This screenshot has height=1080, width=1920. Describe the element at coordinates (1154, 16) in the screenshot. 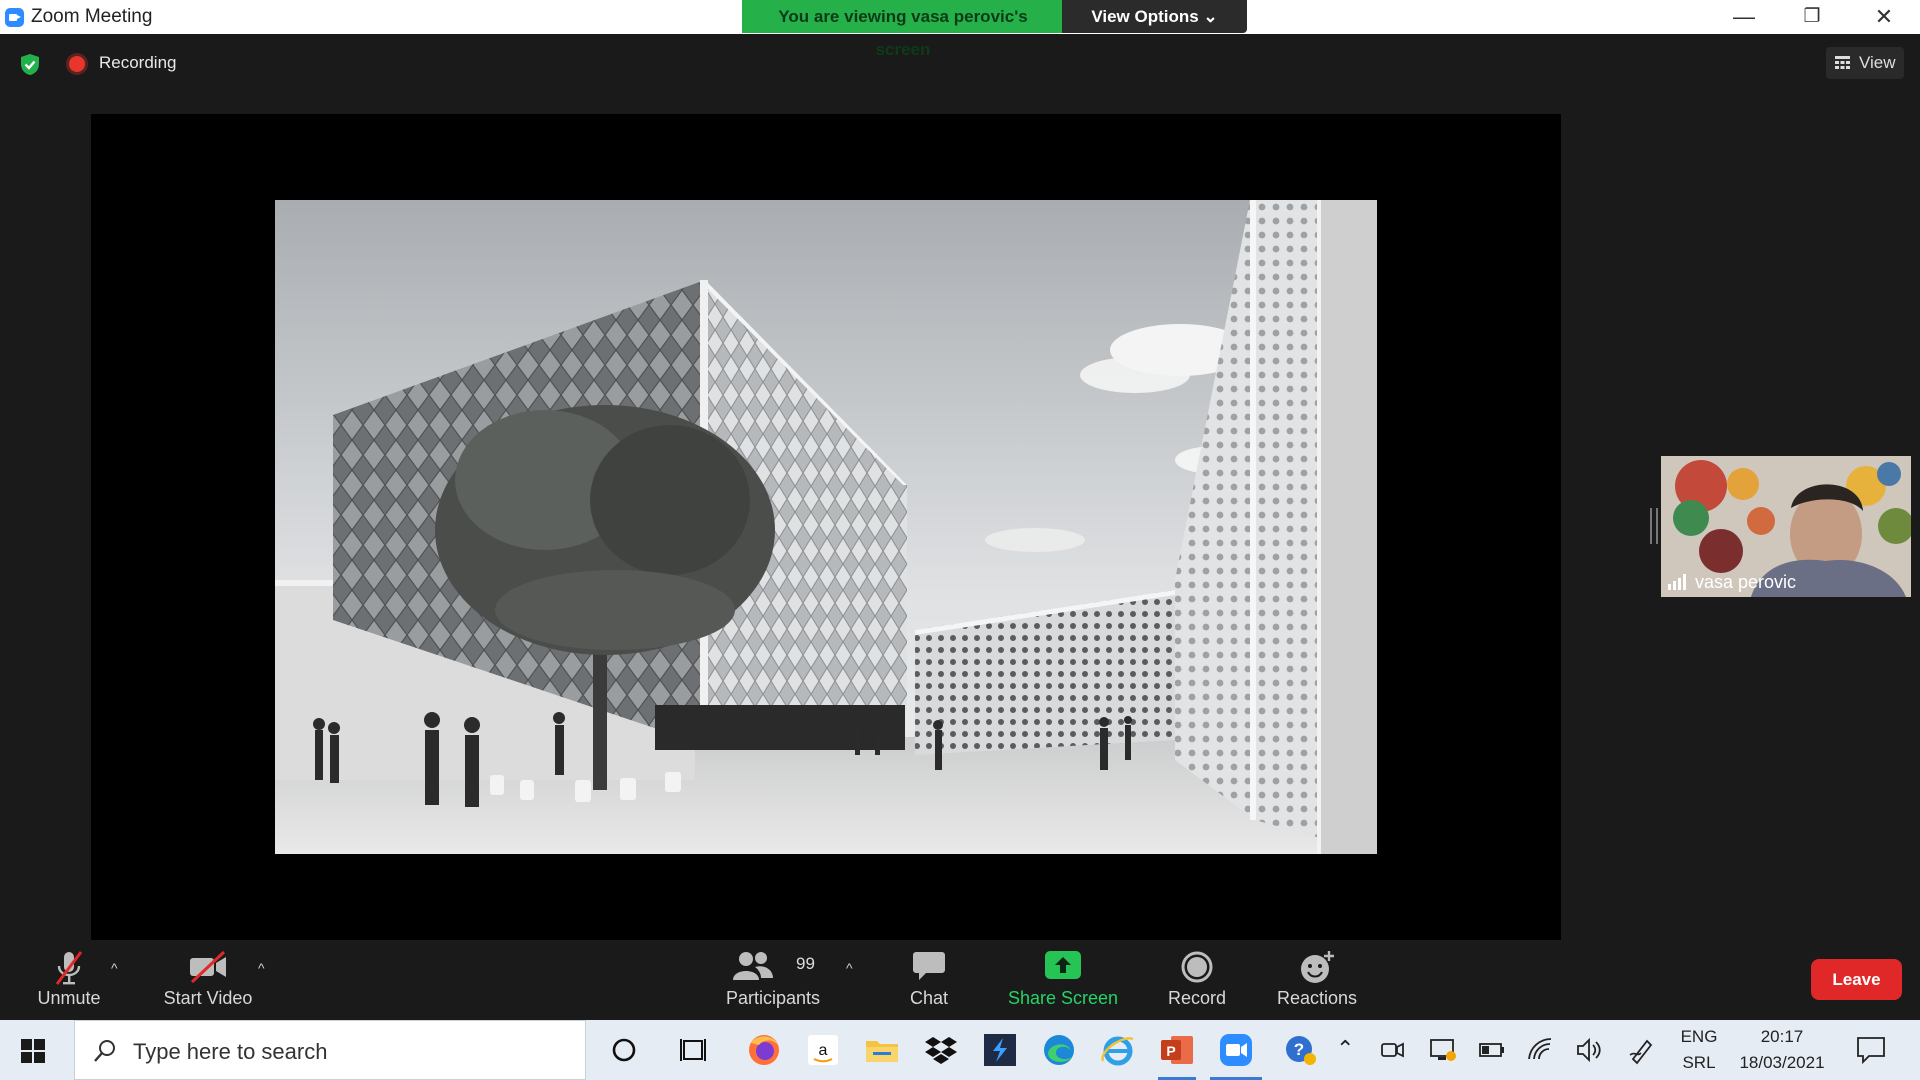

I see `view-options-button: View Options ⌄` at that location.